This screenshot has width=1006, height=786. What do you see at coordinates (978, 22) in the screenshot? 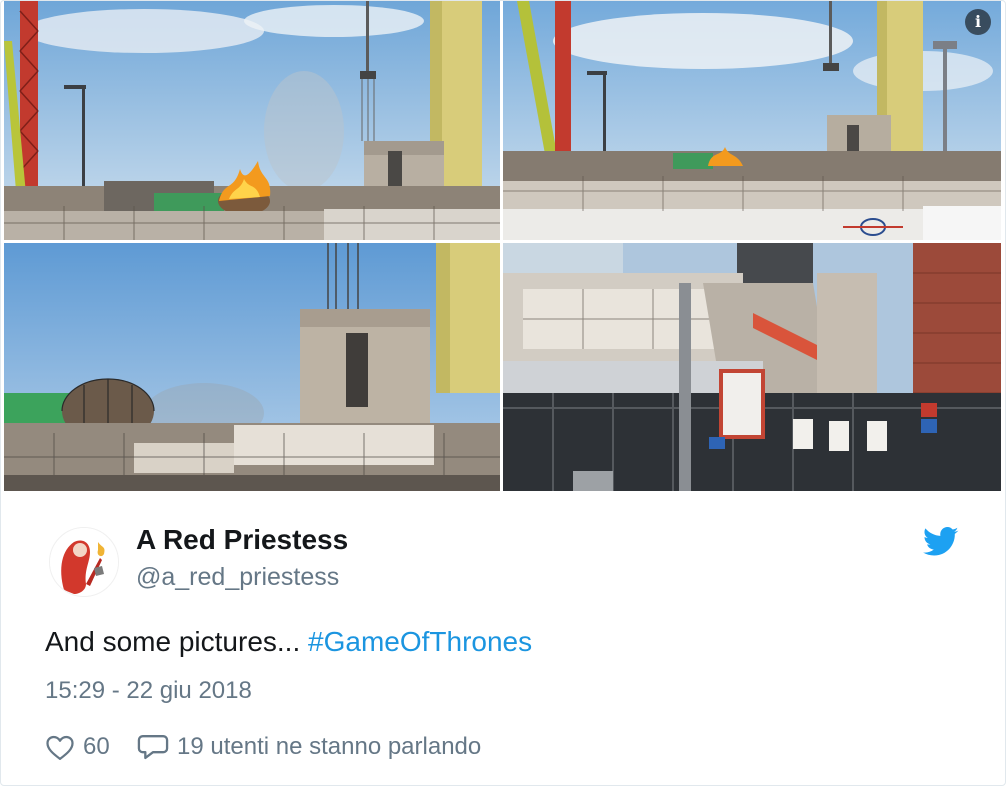
I see `info-icon: i` at bounding box center [978, 22].